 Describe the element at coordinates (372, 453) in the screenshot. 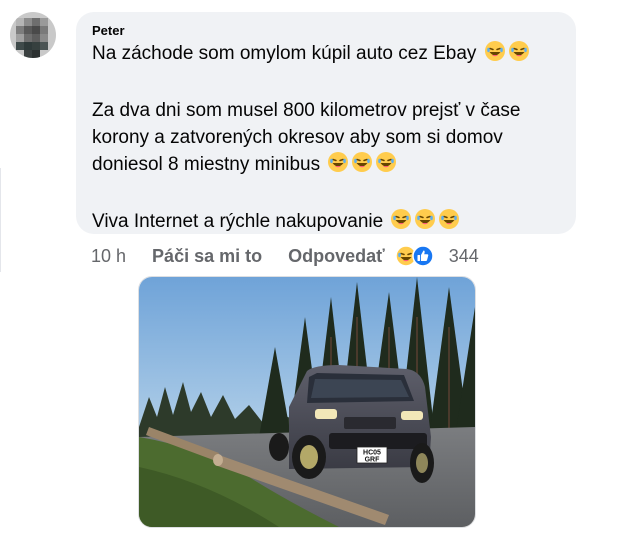

I see `plate-text: HC05` at that location.